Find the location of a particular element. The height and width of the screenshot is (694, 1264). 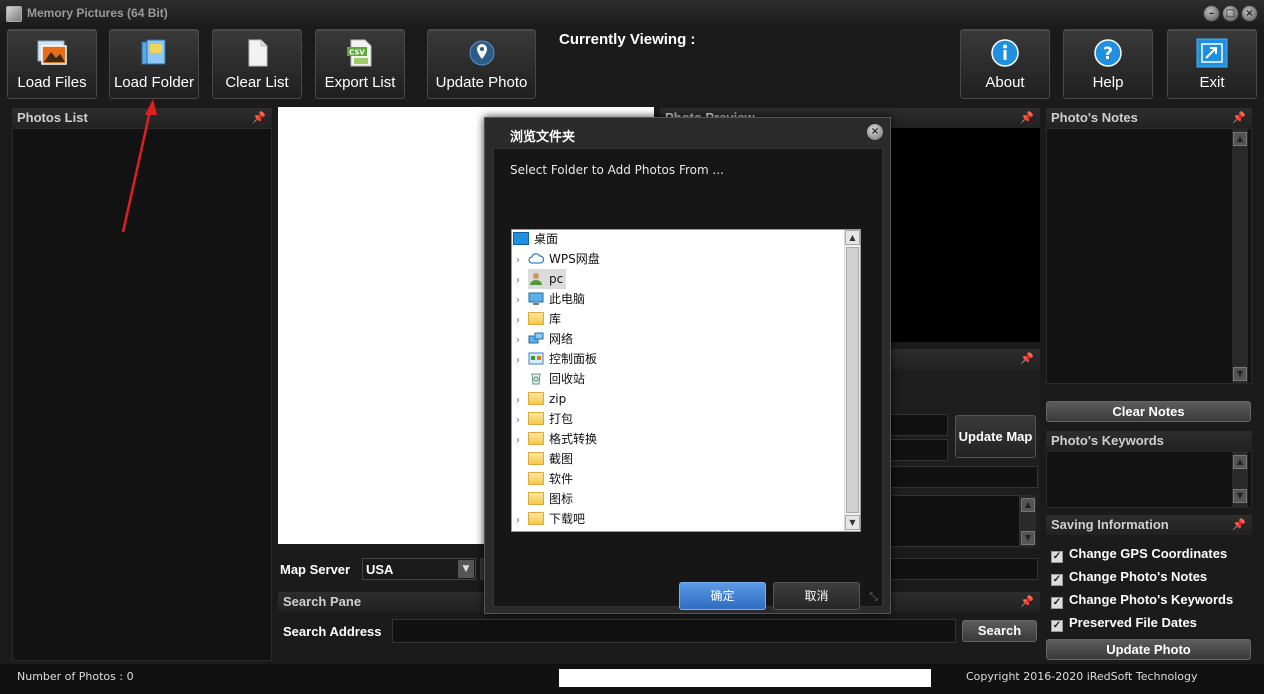

tree-node-wps: › WPS网盘 is located at coordinates (558, 259).